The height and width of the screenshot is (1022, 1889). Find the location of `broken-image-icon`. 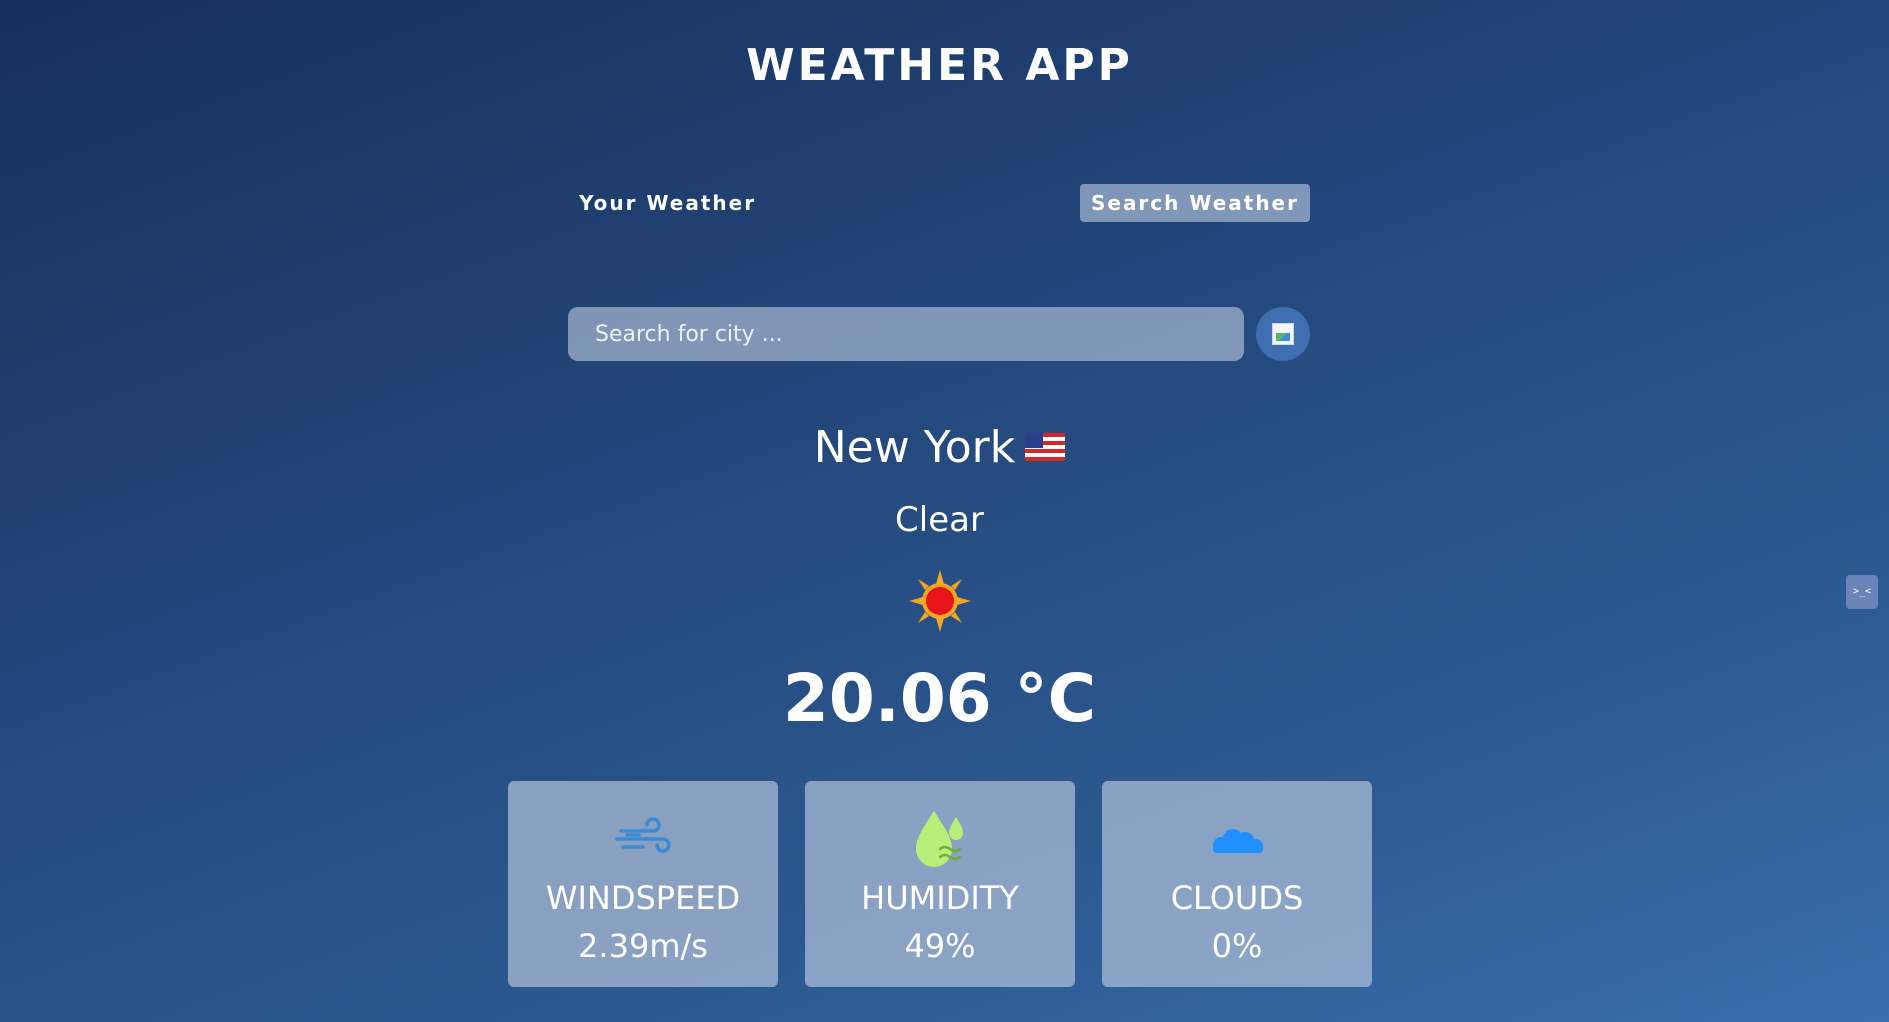

broken-image-icon is located at coordinates (1283, 334).